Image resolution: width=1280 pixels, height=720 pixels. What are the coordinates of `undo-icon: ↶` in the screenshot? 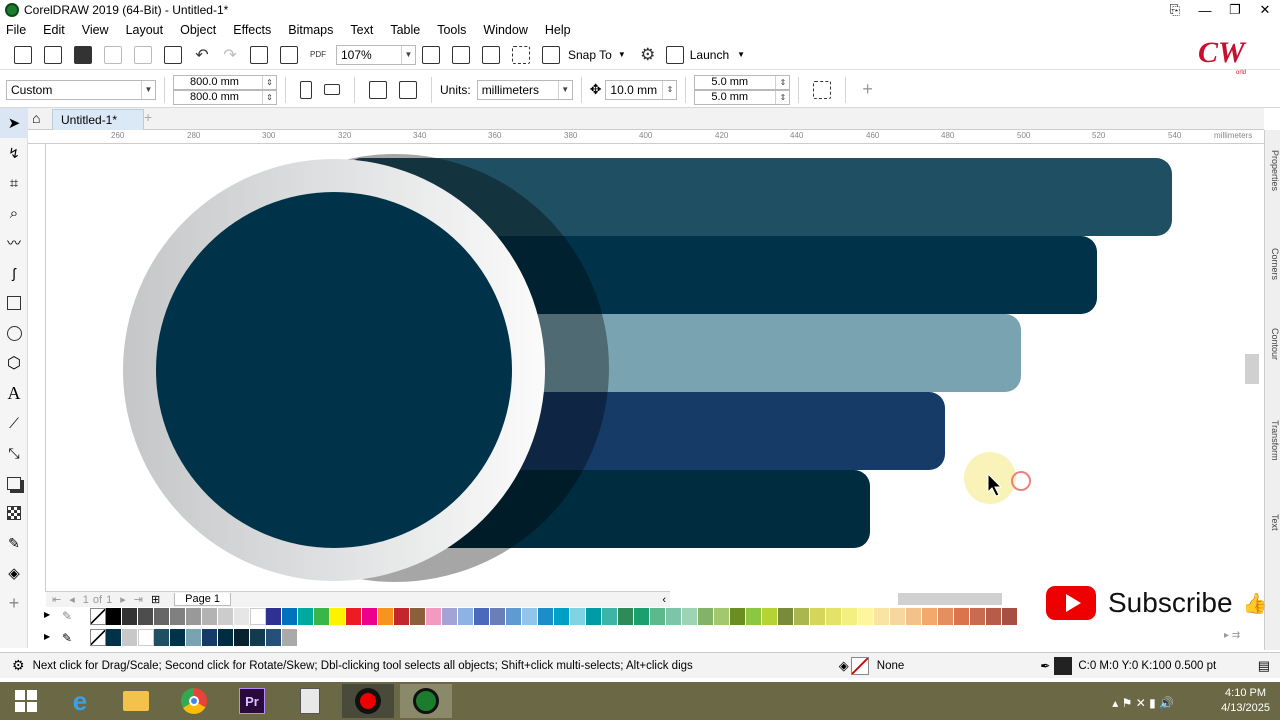 It's located at (202, 55).